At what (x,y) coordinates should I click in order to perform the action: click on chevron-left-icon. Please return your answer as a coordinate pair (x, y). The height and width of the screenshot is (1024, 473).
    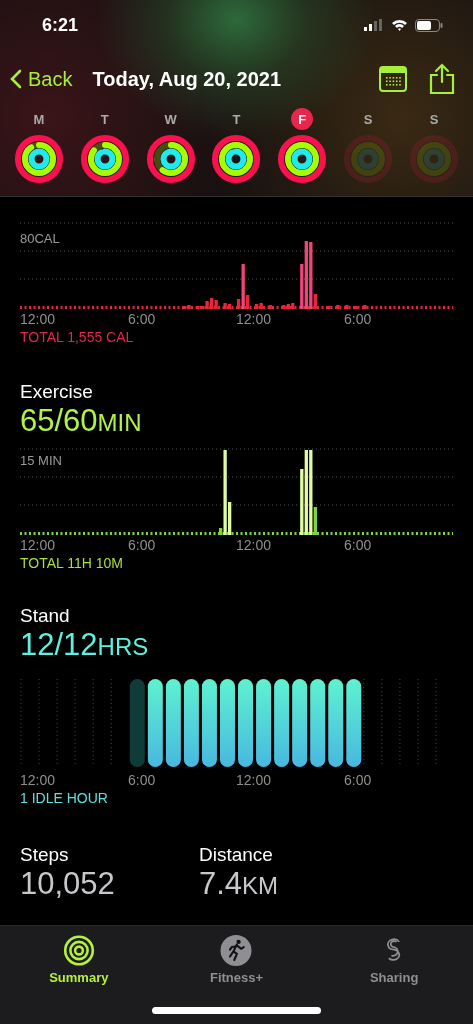
    Looking at the image, I should click on (16, 79).